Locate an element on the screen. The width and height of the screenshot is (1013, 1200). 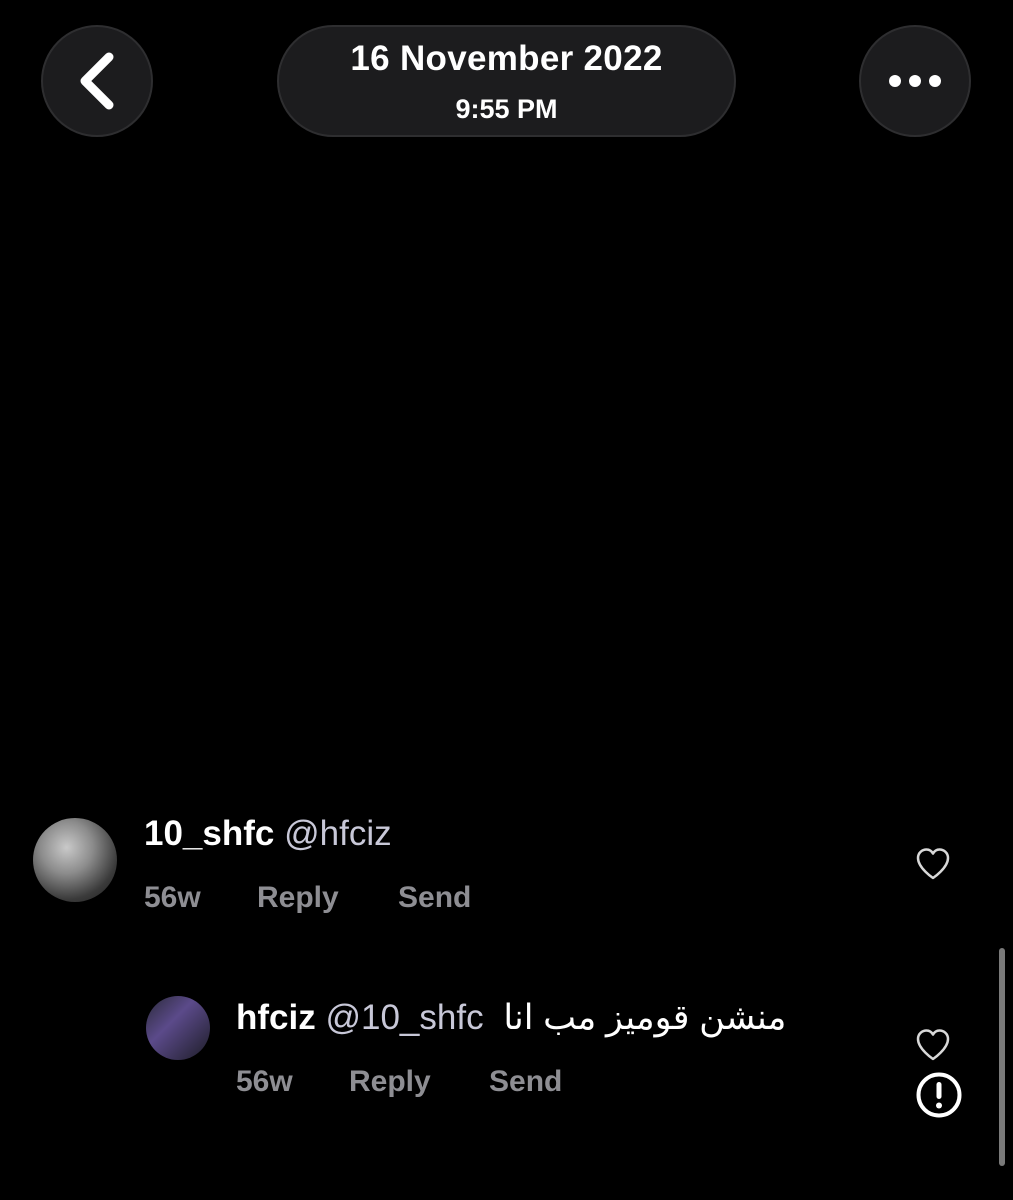
ellipsis-icon is located at coordinates (915, 81).